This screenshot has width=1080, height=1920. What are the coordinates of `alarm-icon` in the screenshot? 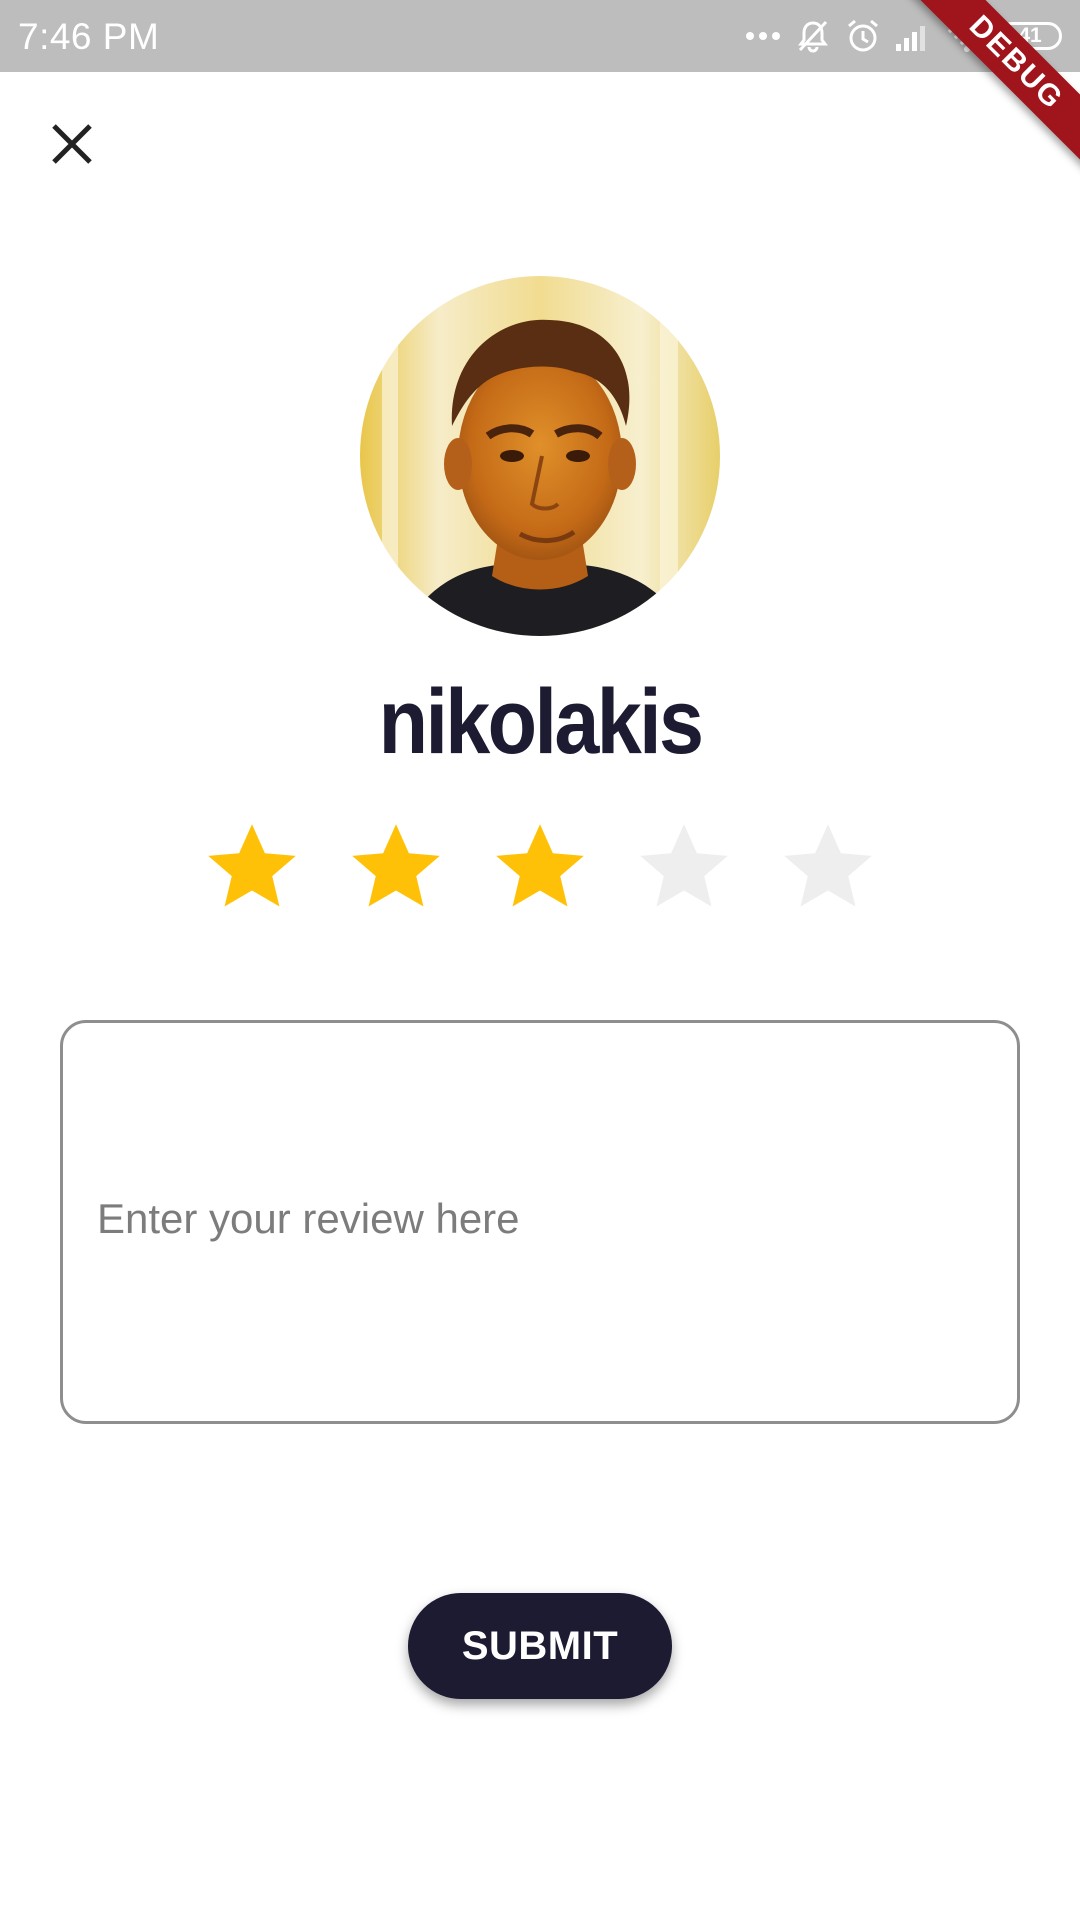 It's located at (863, 35).